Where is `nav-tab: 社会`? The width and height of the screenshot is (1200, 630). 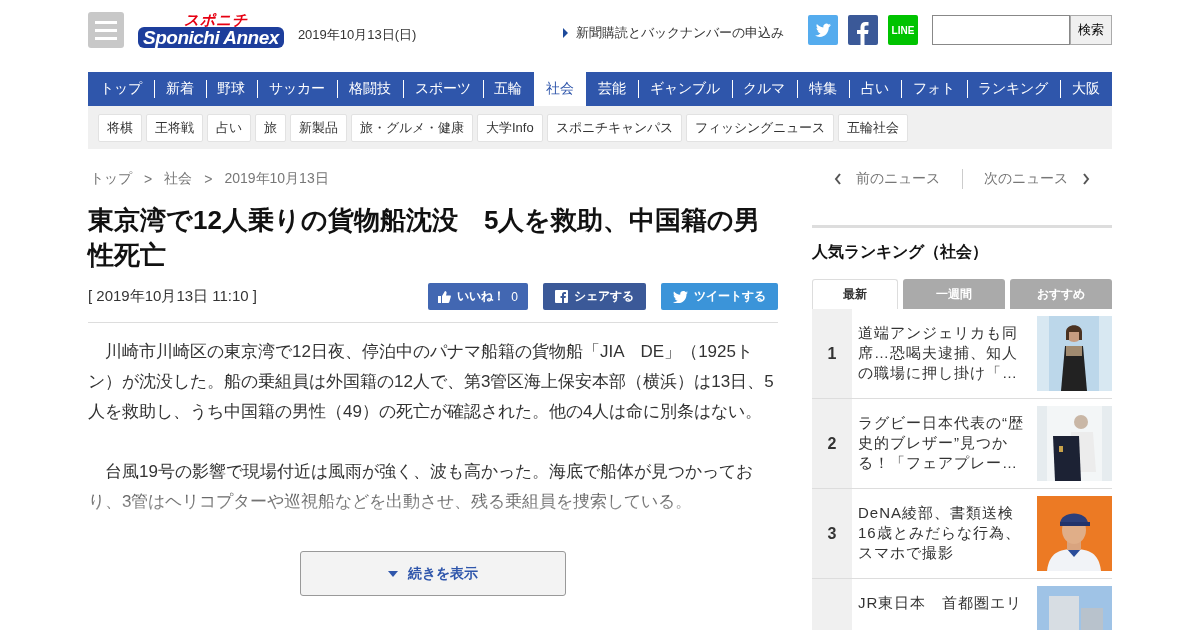
nav-tab: 社会 is located at coordinates (560, 89).